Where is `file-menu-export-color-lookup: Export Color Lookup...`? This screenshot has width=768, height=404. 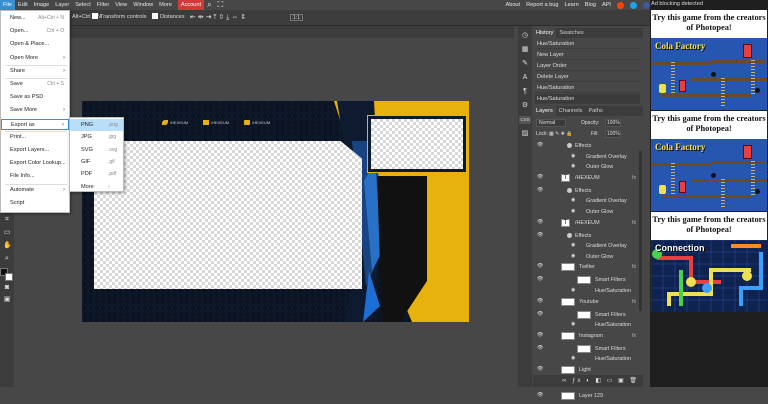 file-menu-export-color-lookup: Export Color Lookup... is located at coordinates (35, 163).